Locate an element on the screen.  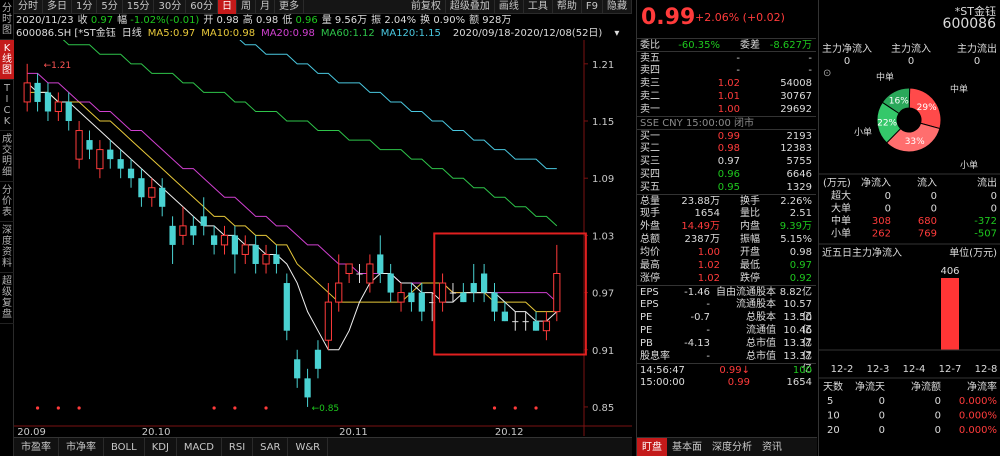
fund-value: -0.7 is located at coordinates (700, 317).